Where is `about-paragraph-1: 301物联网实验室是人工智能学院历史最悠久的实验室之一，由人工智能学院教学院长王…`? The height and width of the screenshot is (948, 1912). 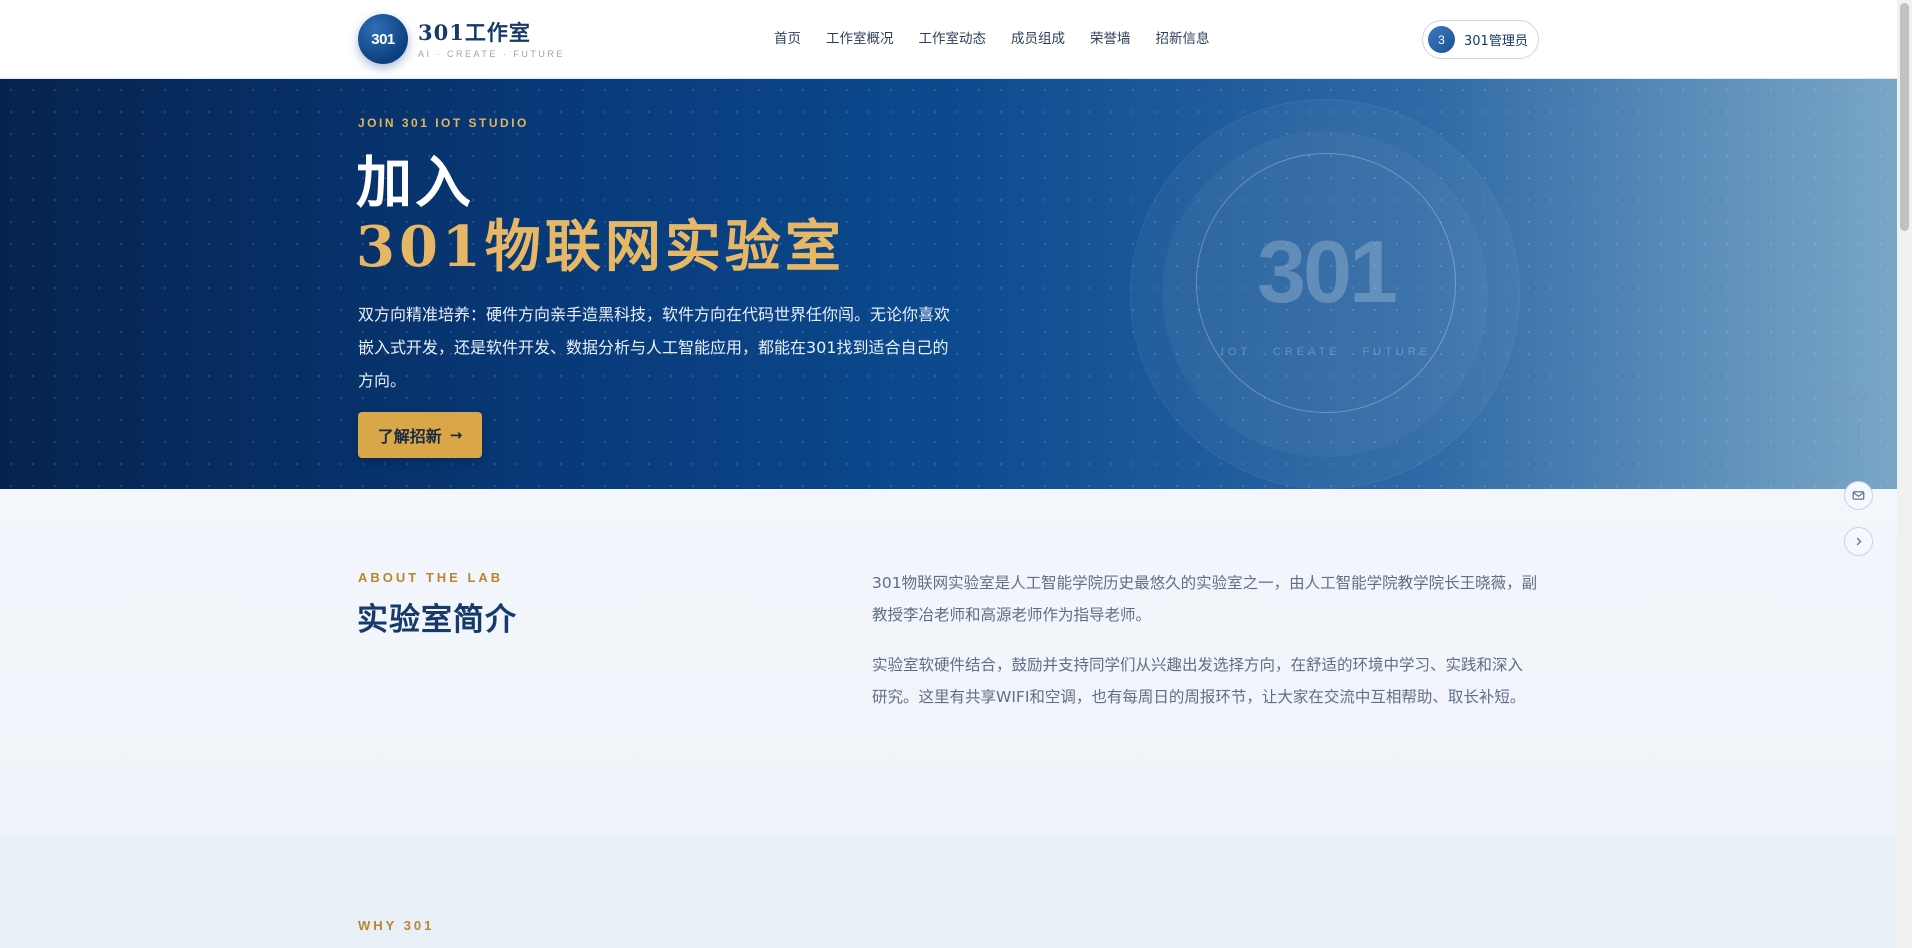 about-paragraph-1: 301物联网实验室是人工智能学院历史最悠久的实验室之一，由人工智能学院教学院长王… is located at coordinates (1205, 599).